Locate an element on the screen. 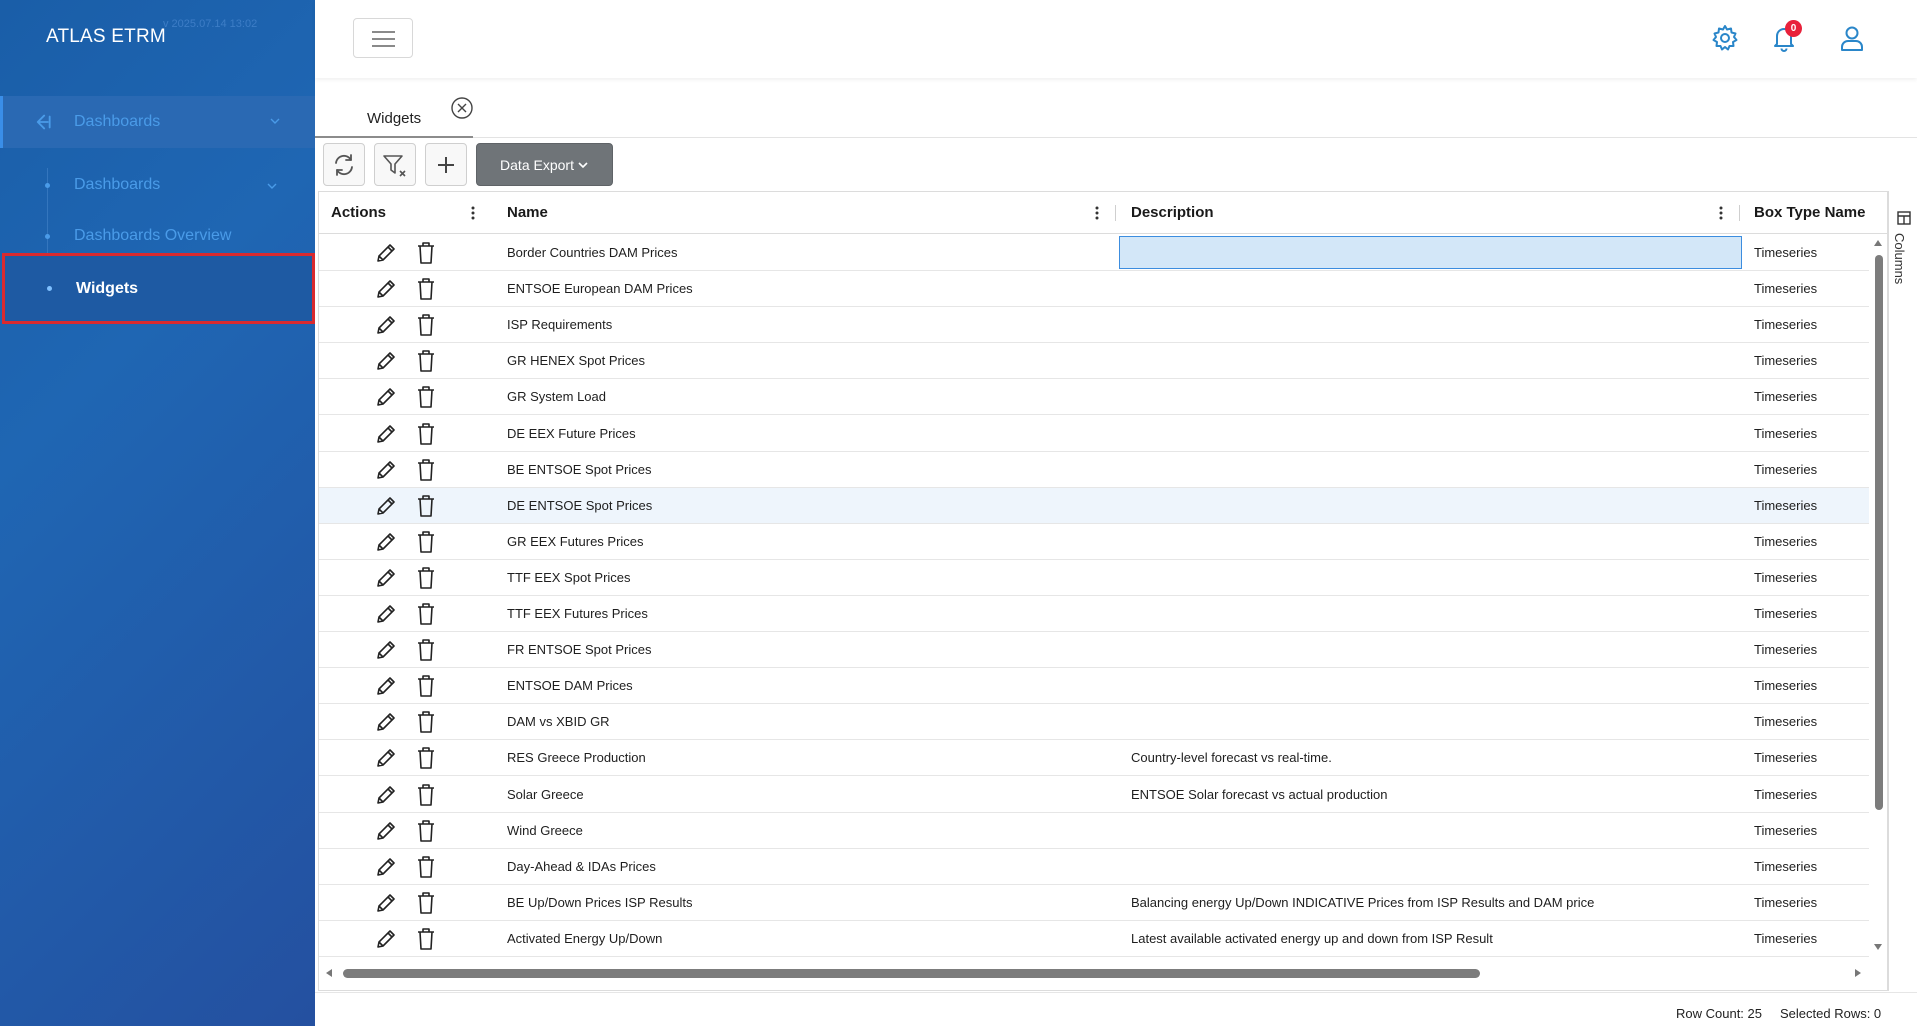  vertical-scroll-thumb is located at coordinates (1879, 532).